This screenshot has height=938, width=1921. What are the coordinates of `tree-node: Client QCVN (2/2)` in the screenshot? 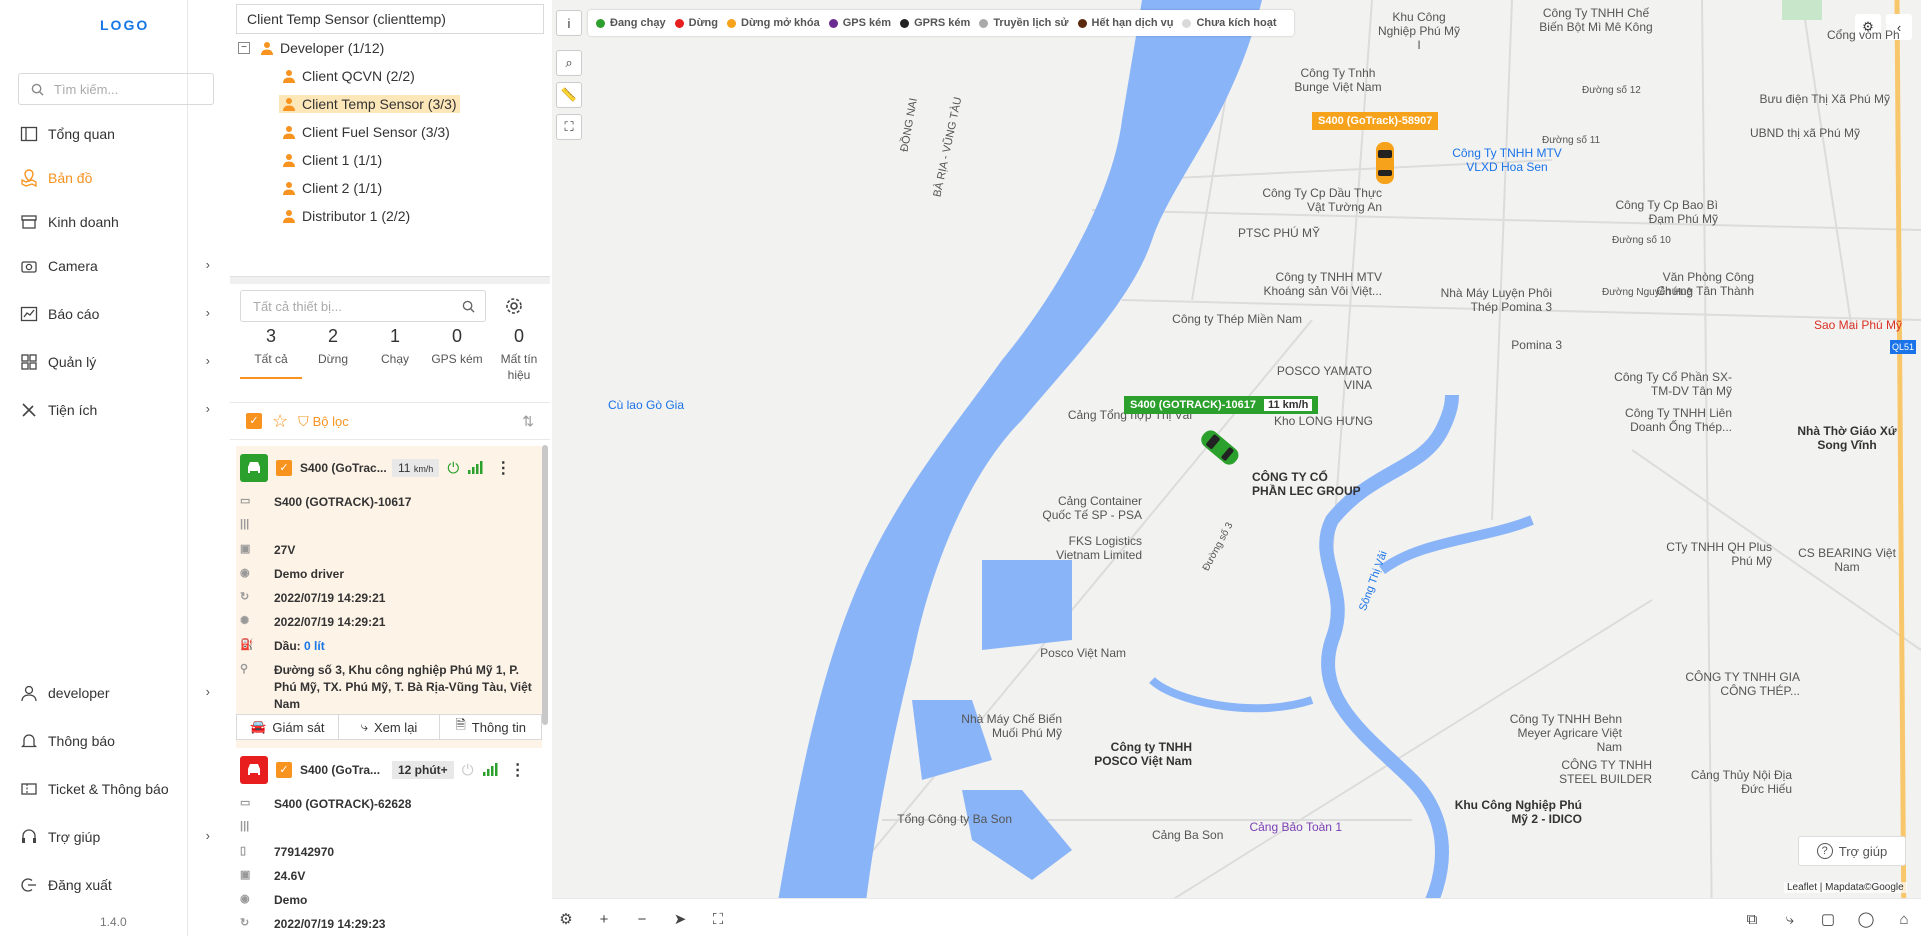 It's located at (348, 76).